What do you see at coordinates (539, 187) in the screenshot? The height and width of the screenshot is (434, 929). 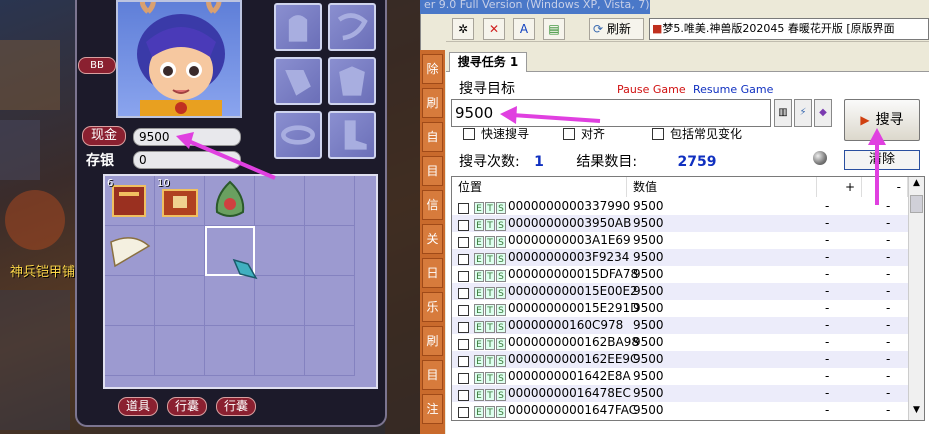 I see `column-header-address: 位置` at bounding box center [539, 187].